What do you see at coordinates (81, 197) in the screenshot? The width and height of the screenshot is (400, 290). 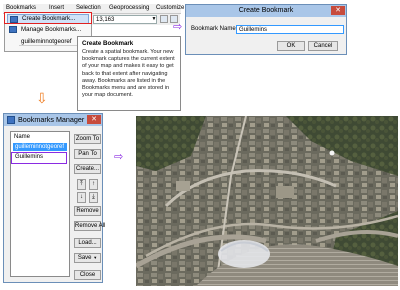 I see `move-down-icon: ↓` at bounding box center [81, 197].